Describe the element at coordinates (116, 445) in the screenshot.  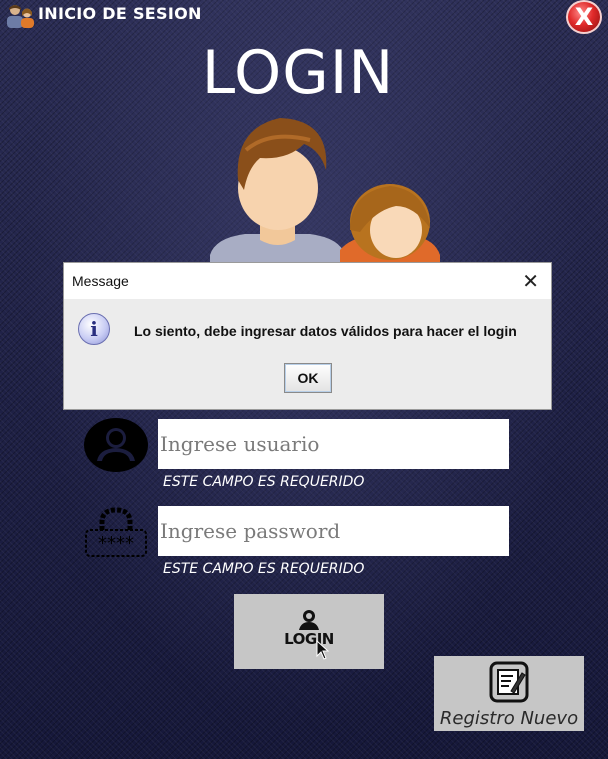
I see `user-icon` at that location.